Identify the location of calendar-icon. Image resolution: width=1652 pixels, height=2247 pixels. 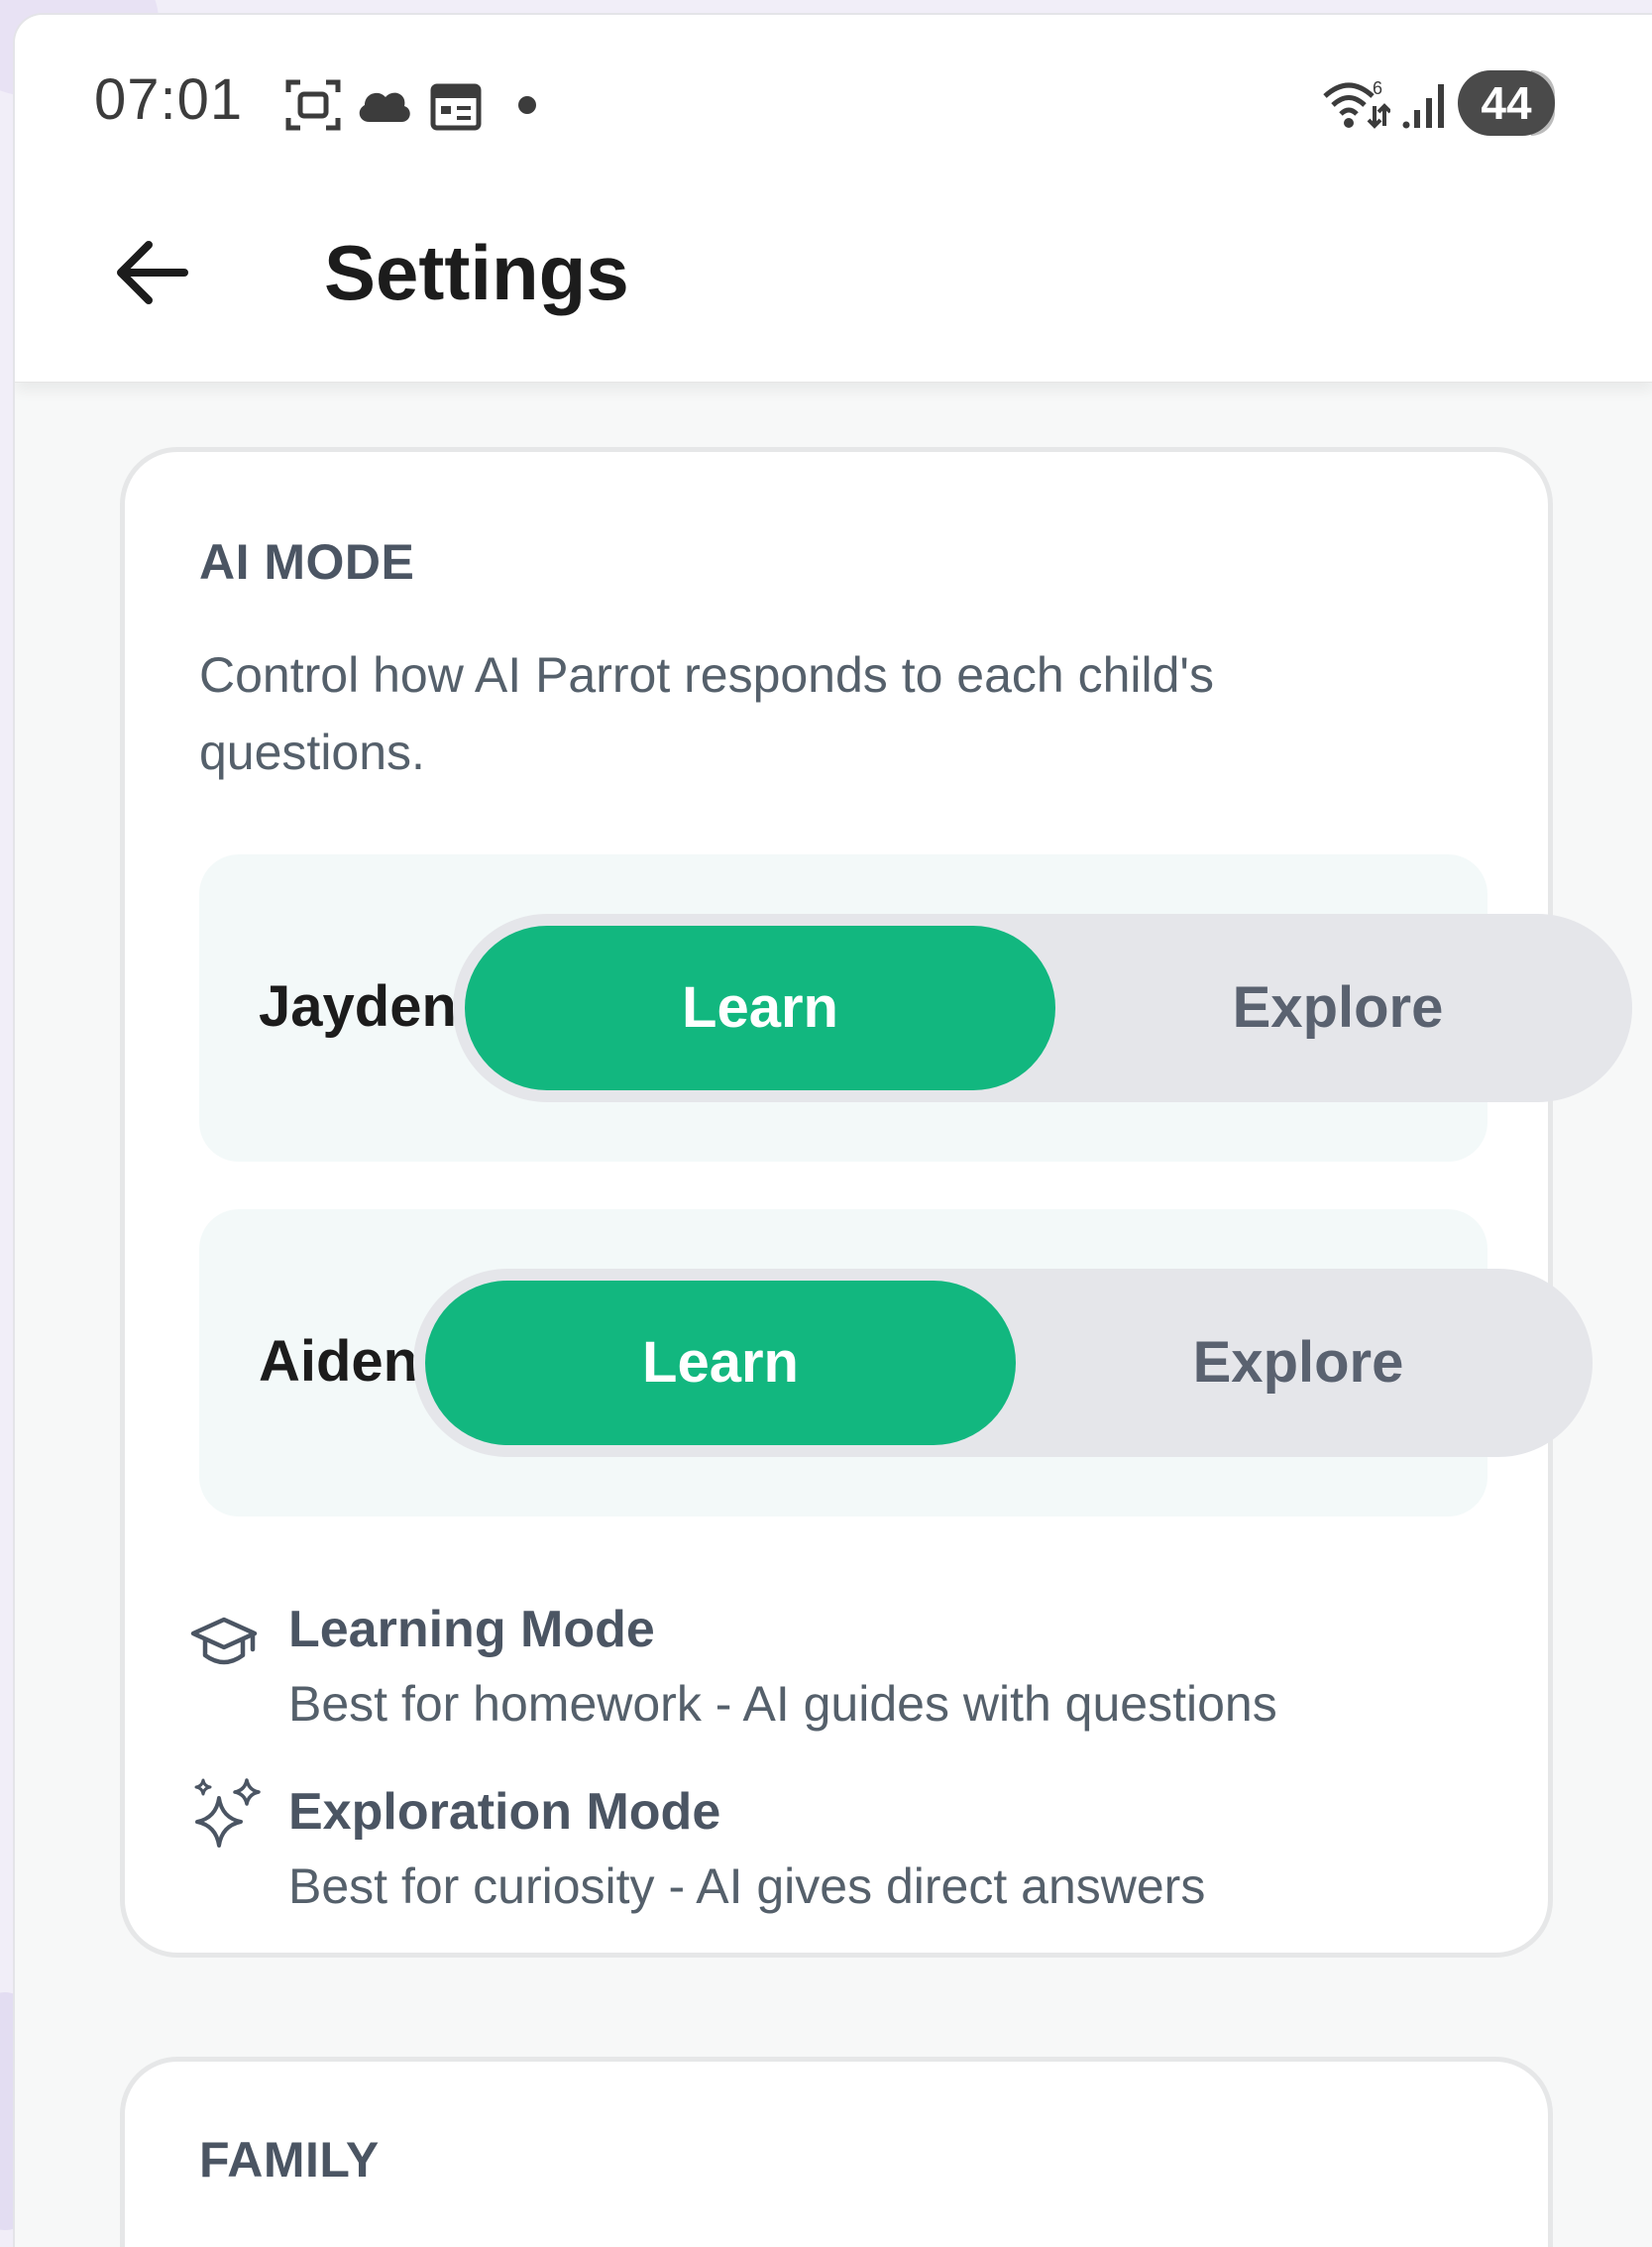
(456, 107).